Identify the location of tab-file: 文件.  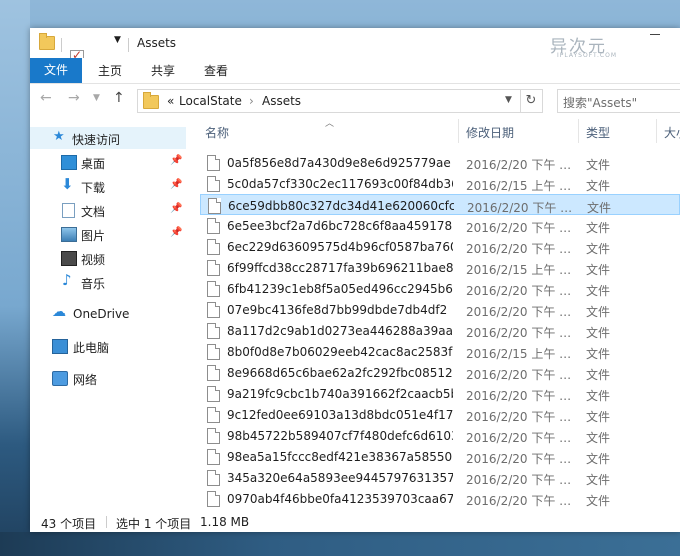
(56, 70).